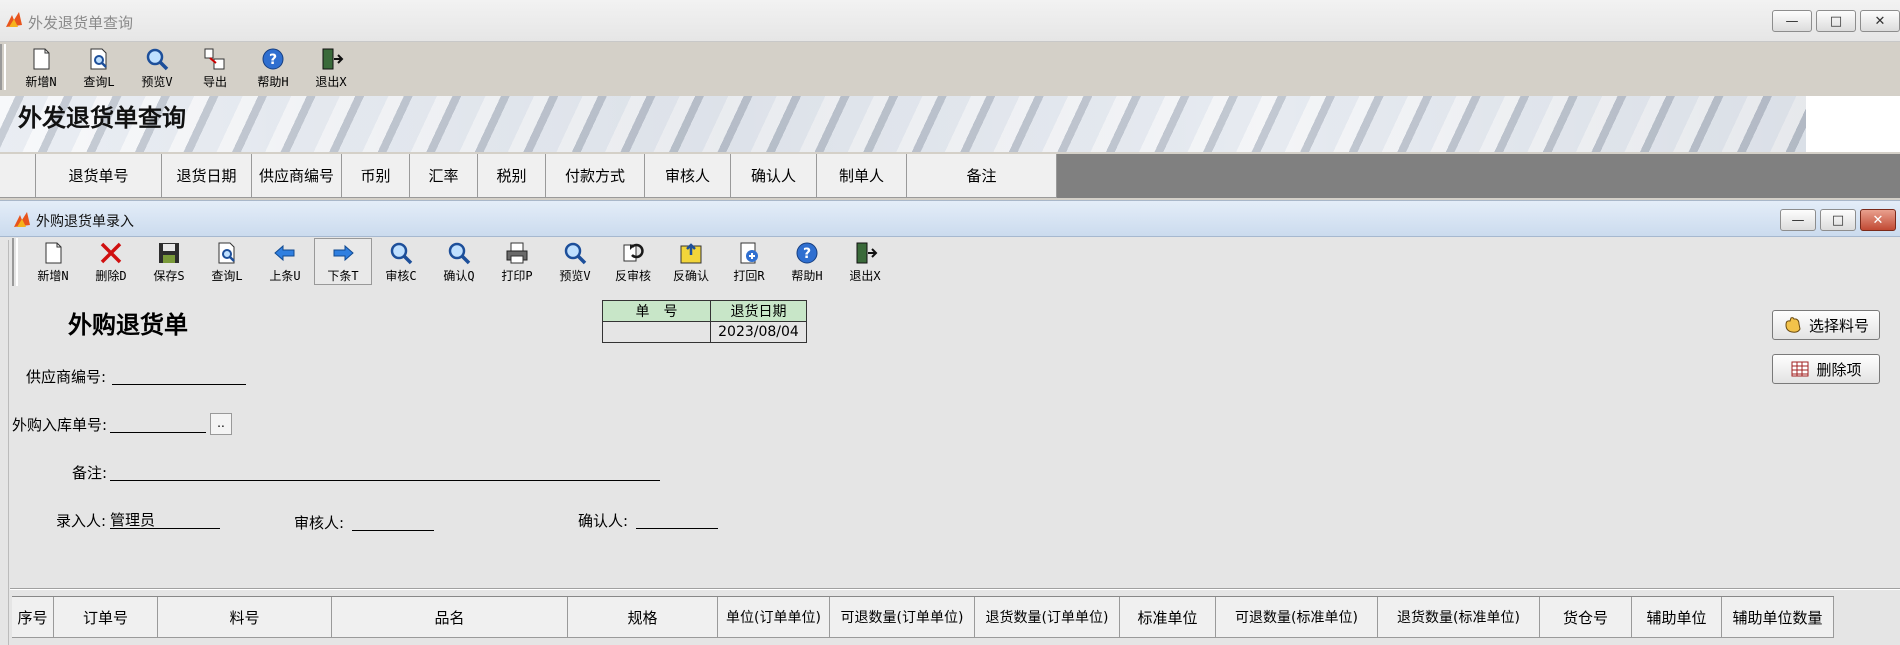  Describe the element at coordinates (169, 253) in the screenshot. I see `save-disk-icon` at that location.